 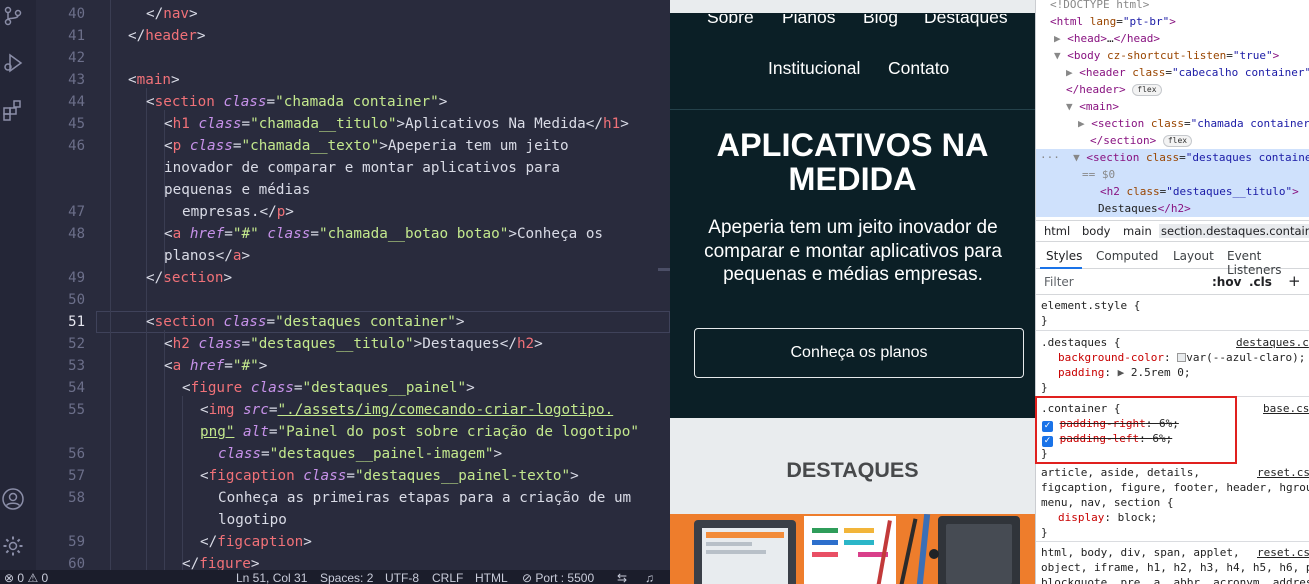 I want to click on line-number: 52, so click(x=76, y=344).